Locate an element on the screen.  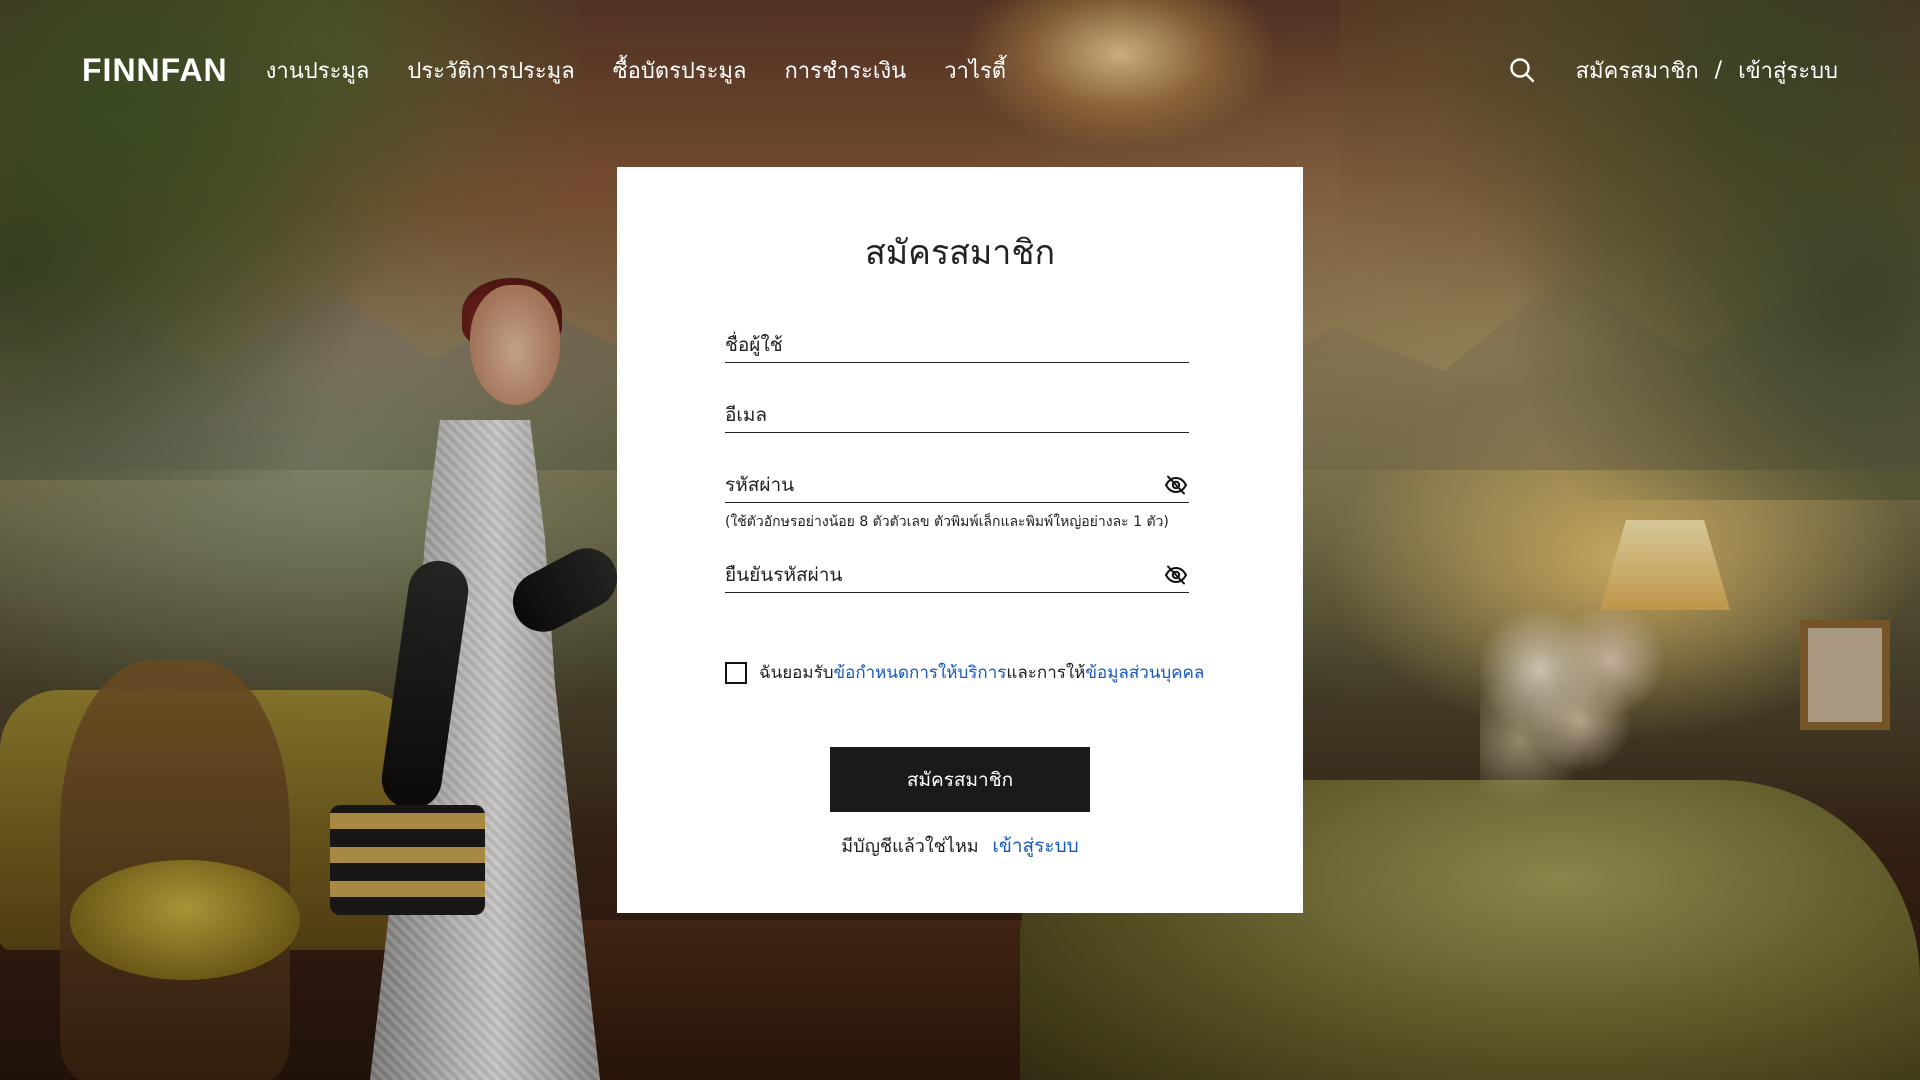
nav-item-payment: การชำระเงิน is located at coordinates (845, 70).